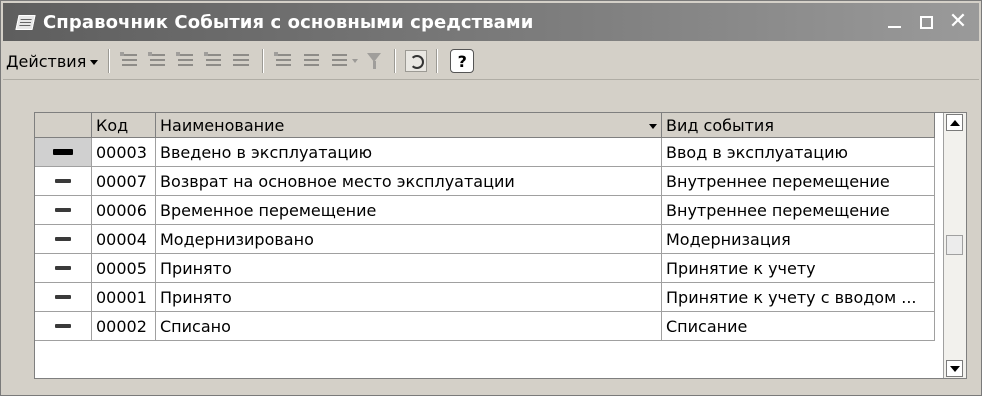 The image size is (984, 398). What do you see at coordinates (798, 239) in the screenshot?
I see `cell-event-type: Модернизация` at bounding box center [798, 239].